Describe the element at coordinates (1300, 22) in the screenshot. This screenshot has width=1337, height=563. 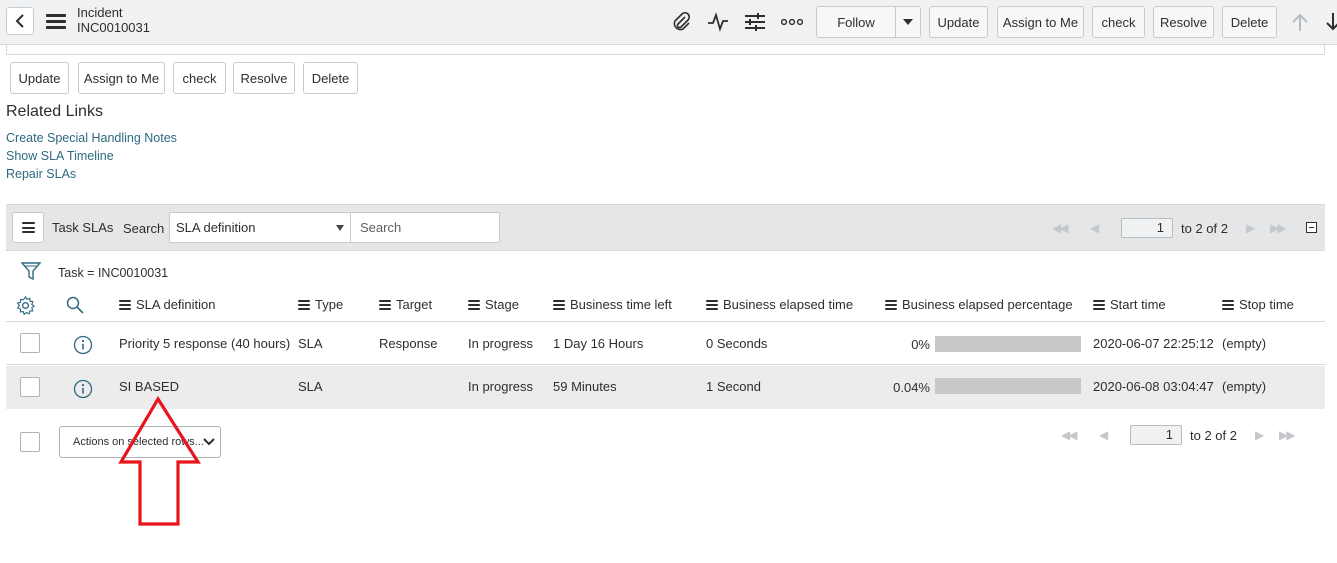
I see `arrow-up-icon` at that location.